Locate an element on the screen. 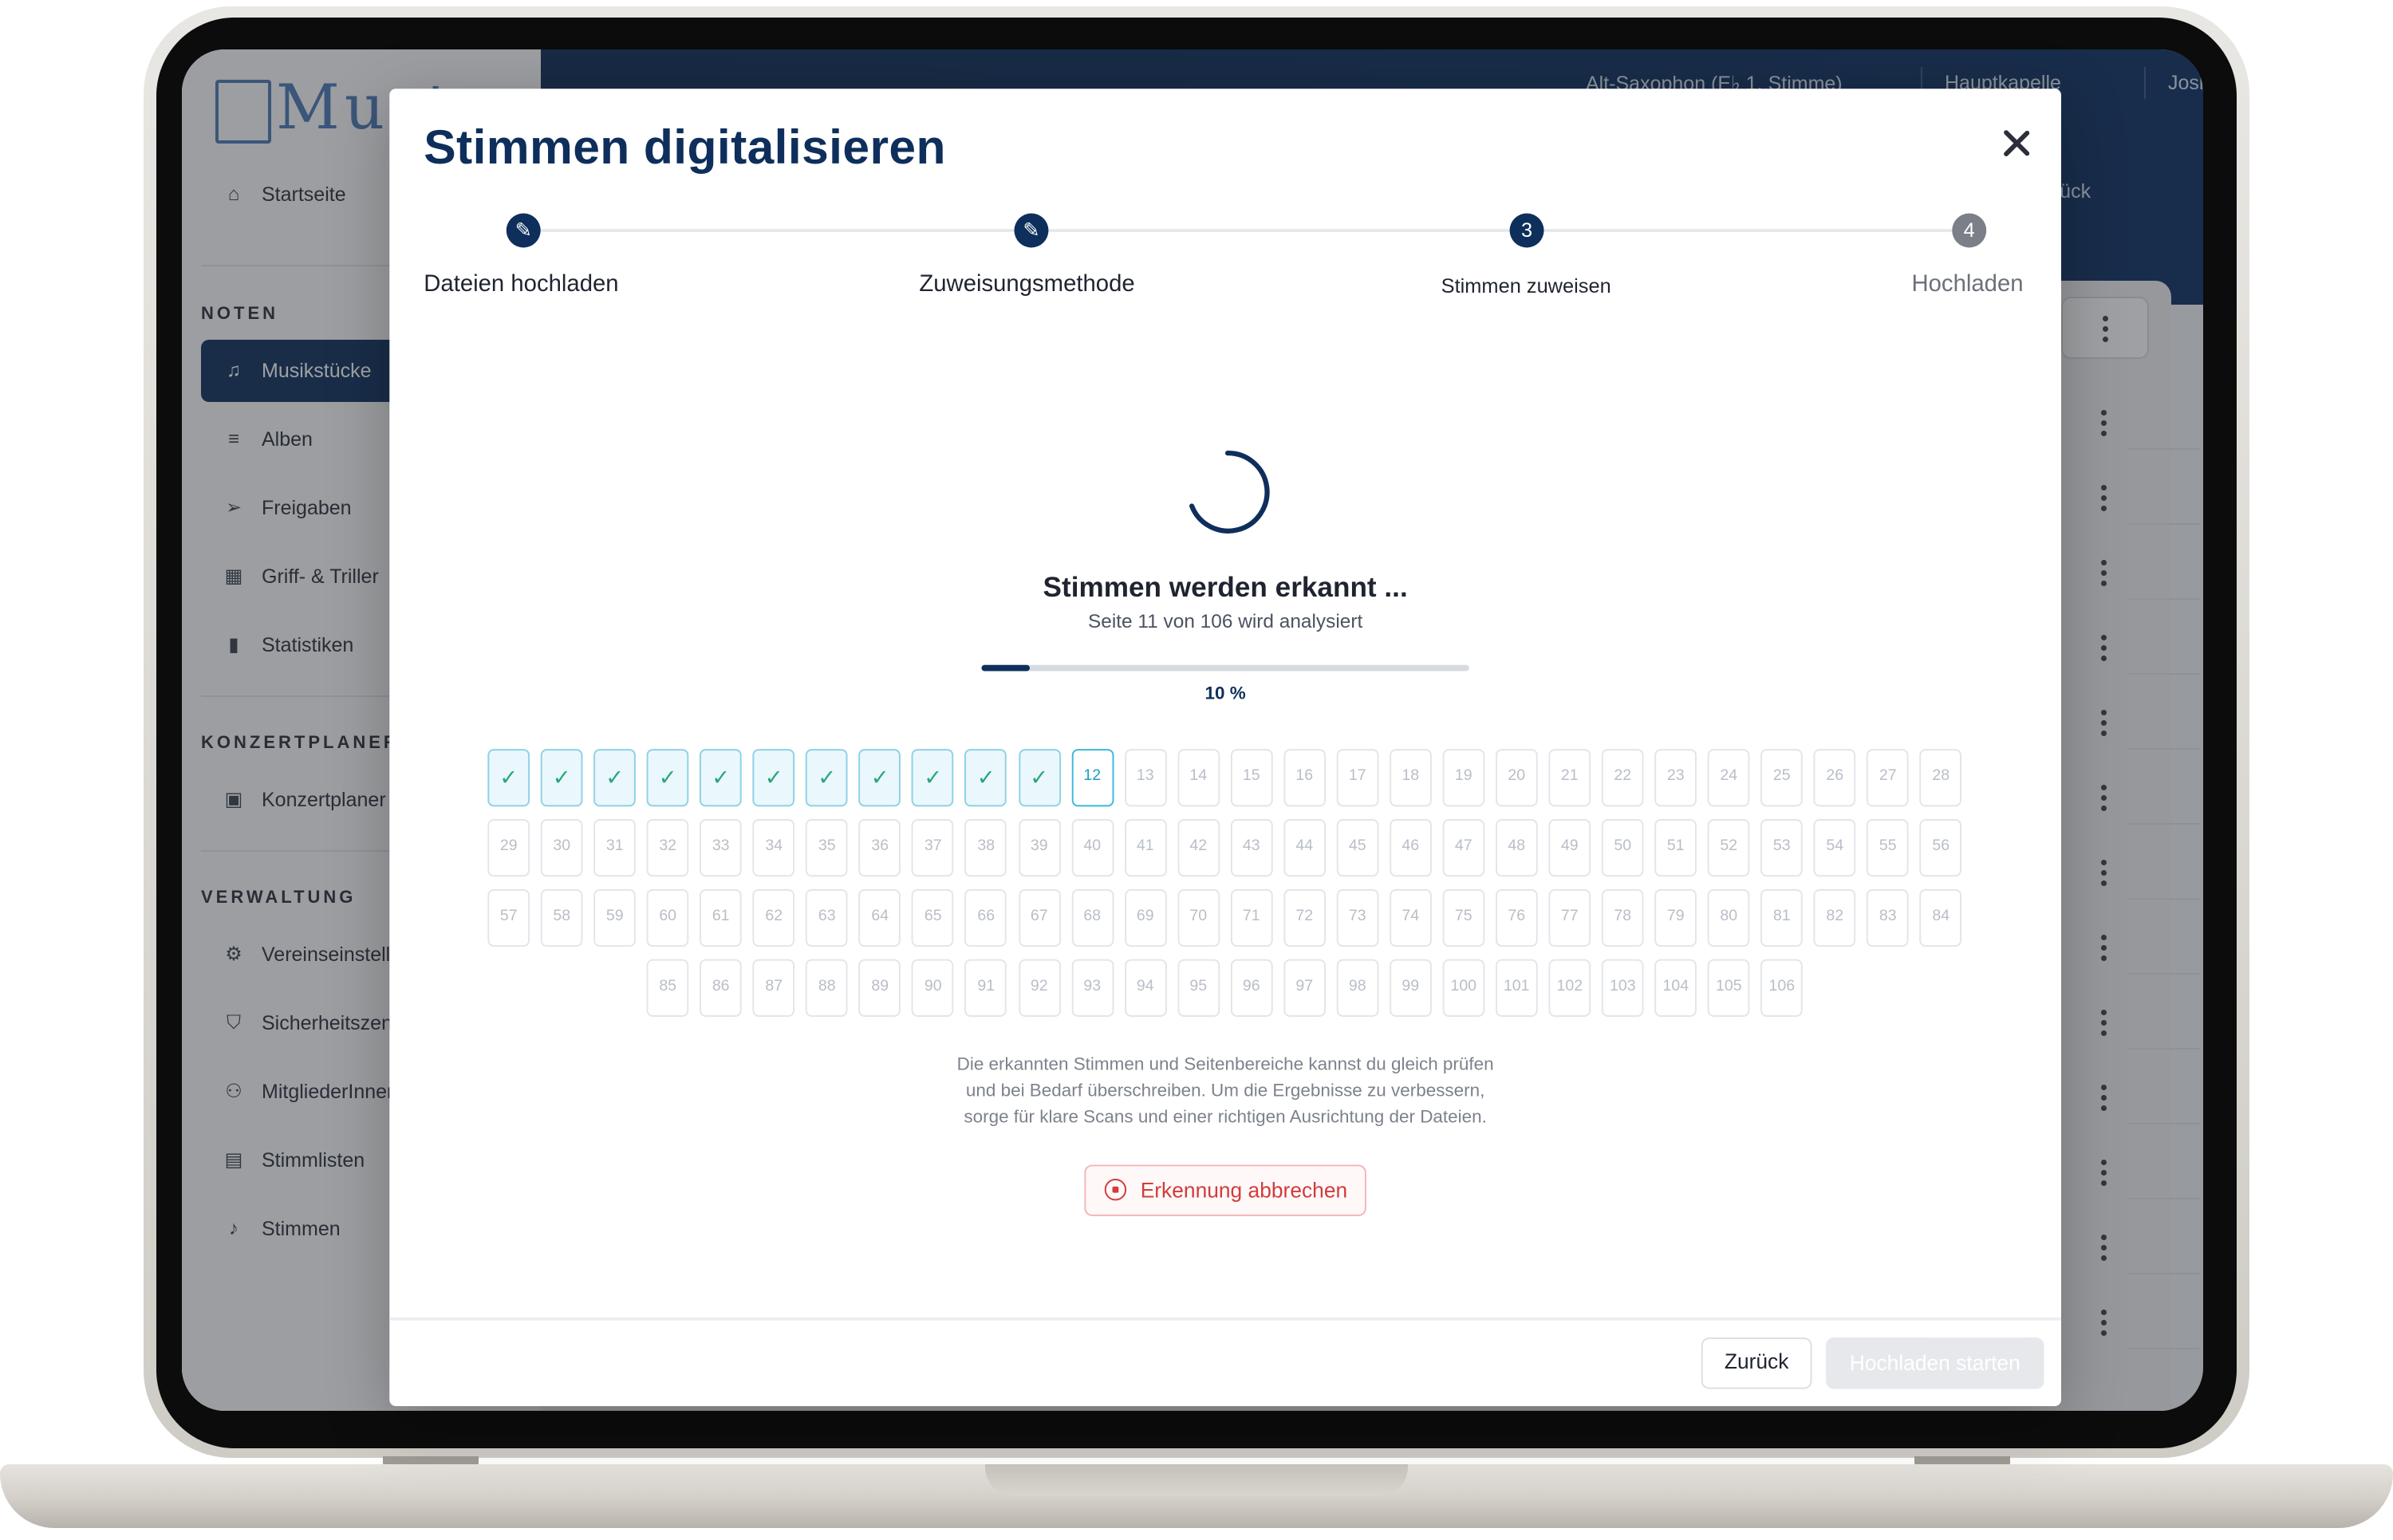  page-tile-pending: 74 is located at coordinates (1410, 918).